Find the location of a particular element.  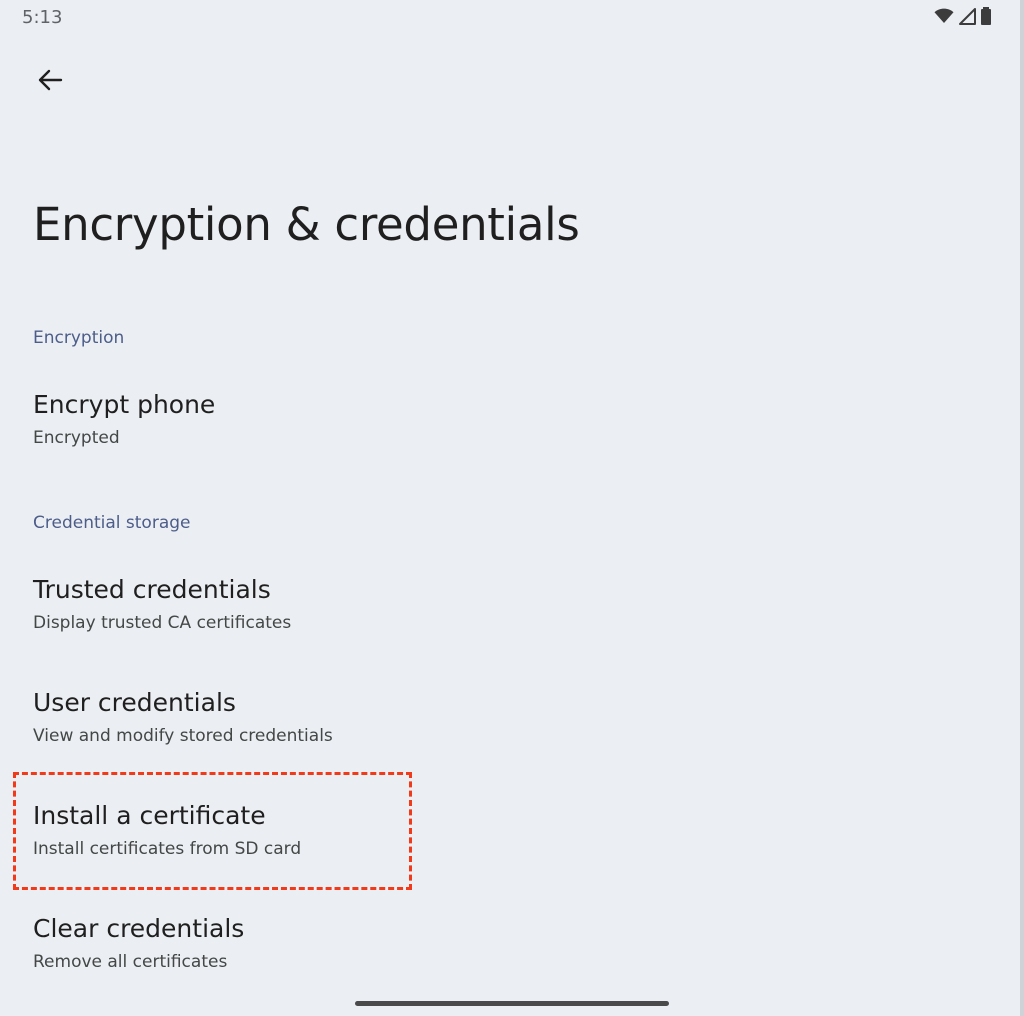

pref-summary: View and modify stored credentials is located at coordinates (183, 736).